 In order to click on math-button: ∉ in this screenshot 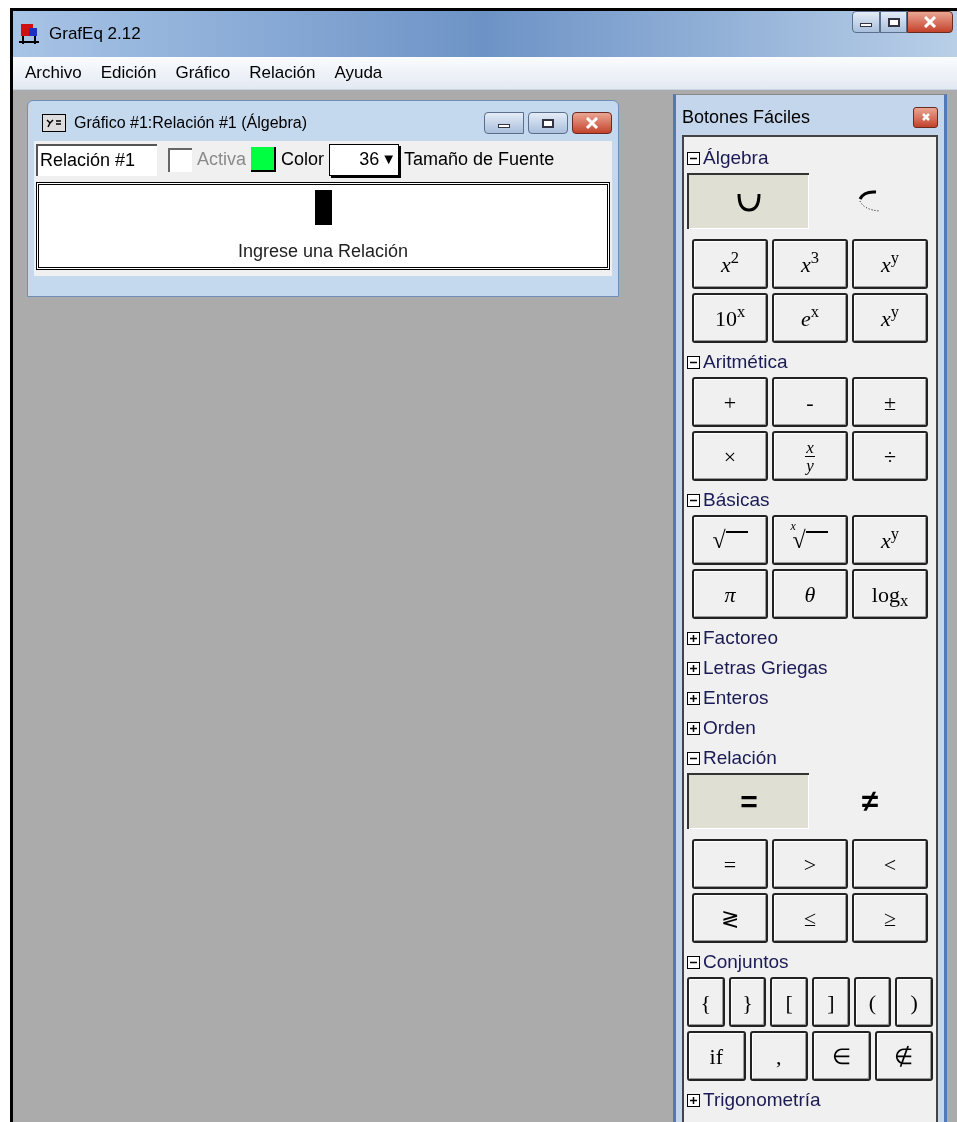, I will do `click(903, 1056)`.